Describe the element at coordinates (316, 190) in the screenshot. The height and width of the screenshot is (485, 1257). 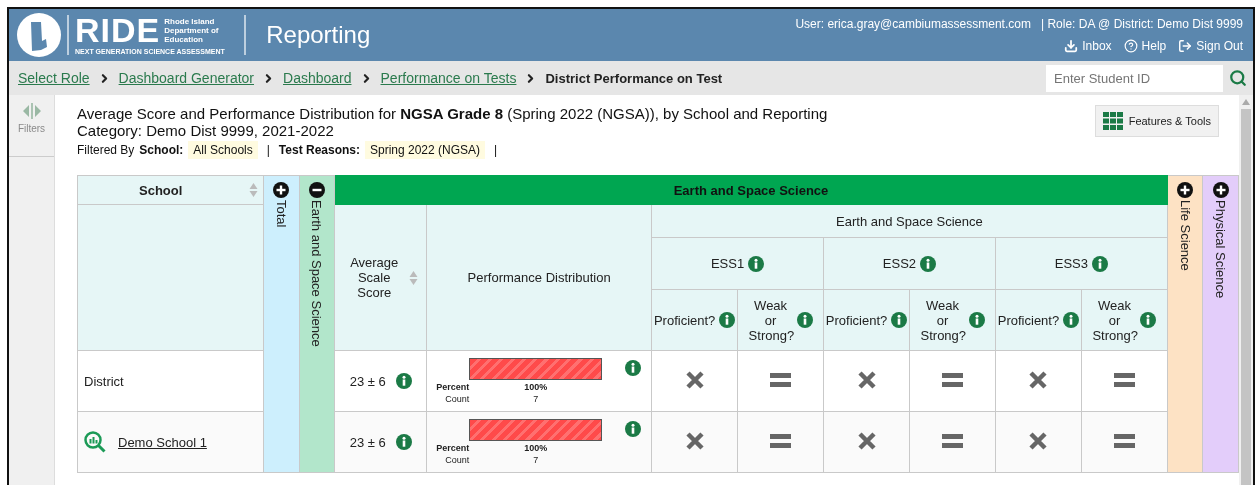
I see `minus-icon` at that location.